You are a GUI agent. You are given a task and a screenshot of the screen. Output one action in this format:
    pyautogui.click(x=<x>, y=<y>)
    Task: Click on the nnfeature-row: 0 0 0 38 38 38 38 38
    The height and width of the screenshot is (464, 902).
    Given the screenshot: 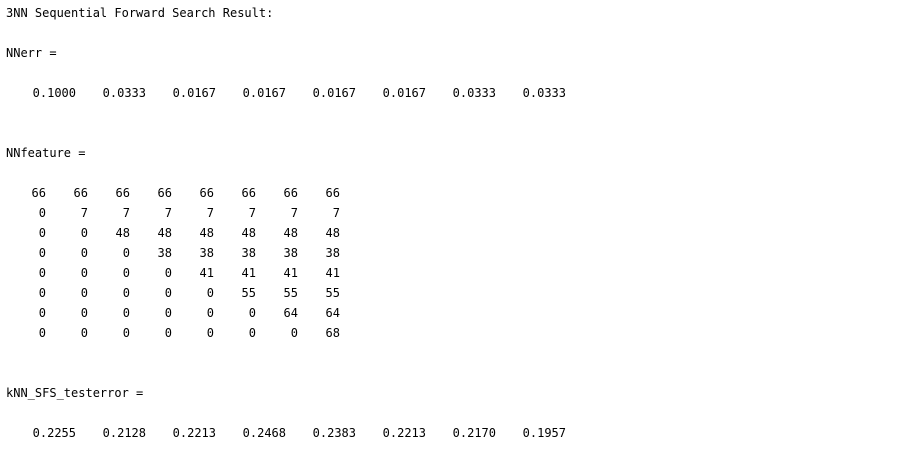 What is the action you would take?
    pyautogui.click(x=451, y=253)
    